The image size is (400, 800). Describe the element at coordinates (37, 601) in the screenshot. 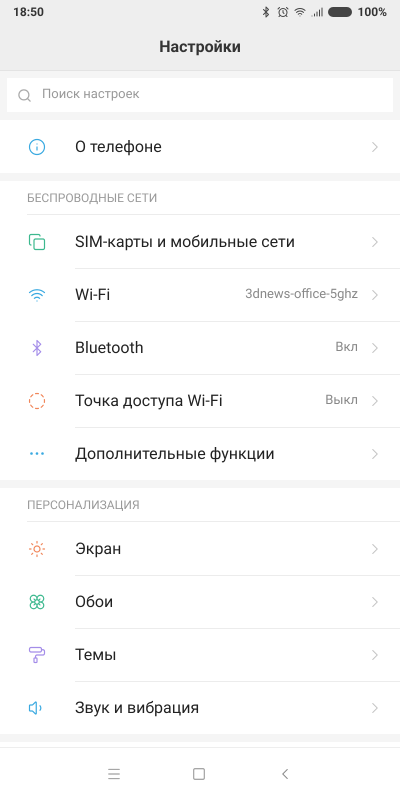

I see `flower-icon` at that location.